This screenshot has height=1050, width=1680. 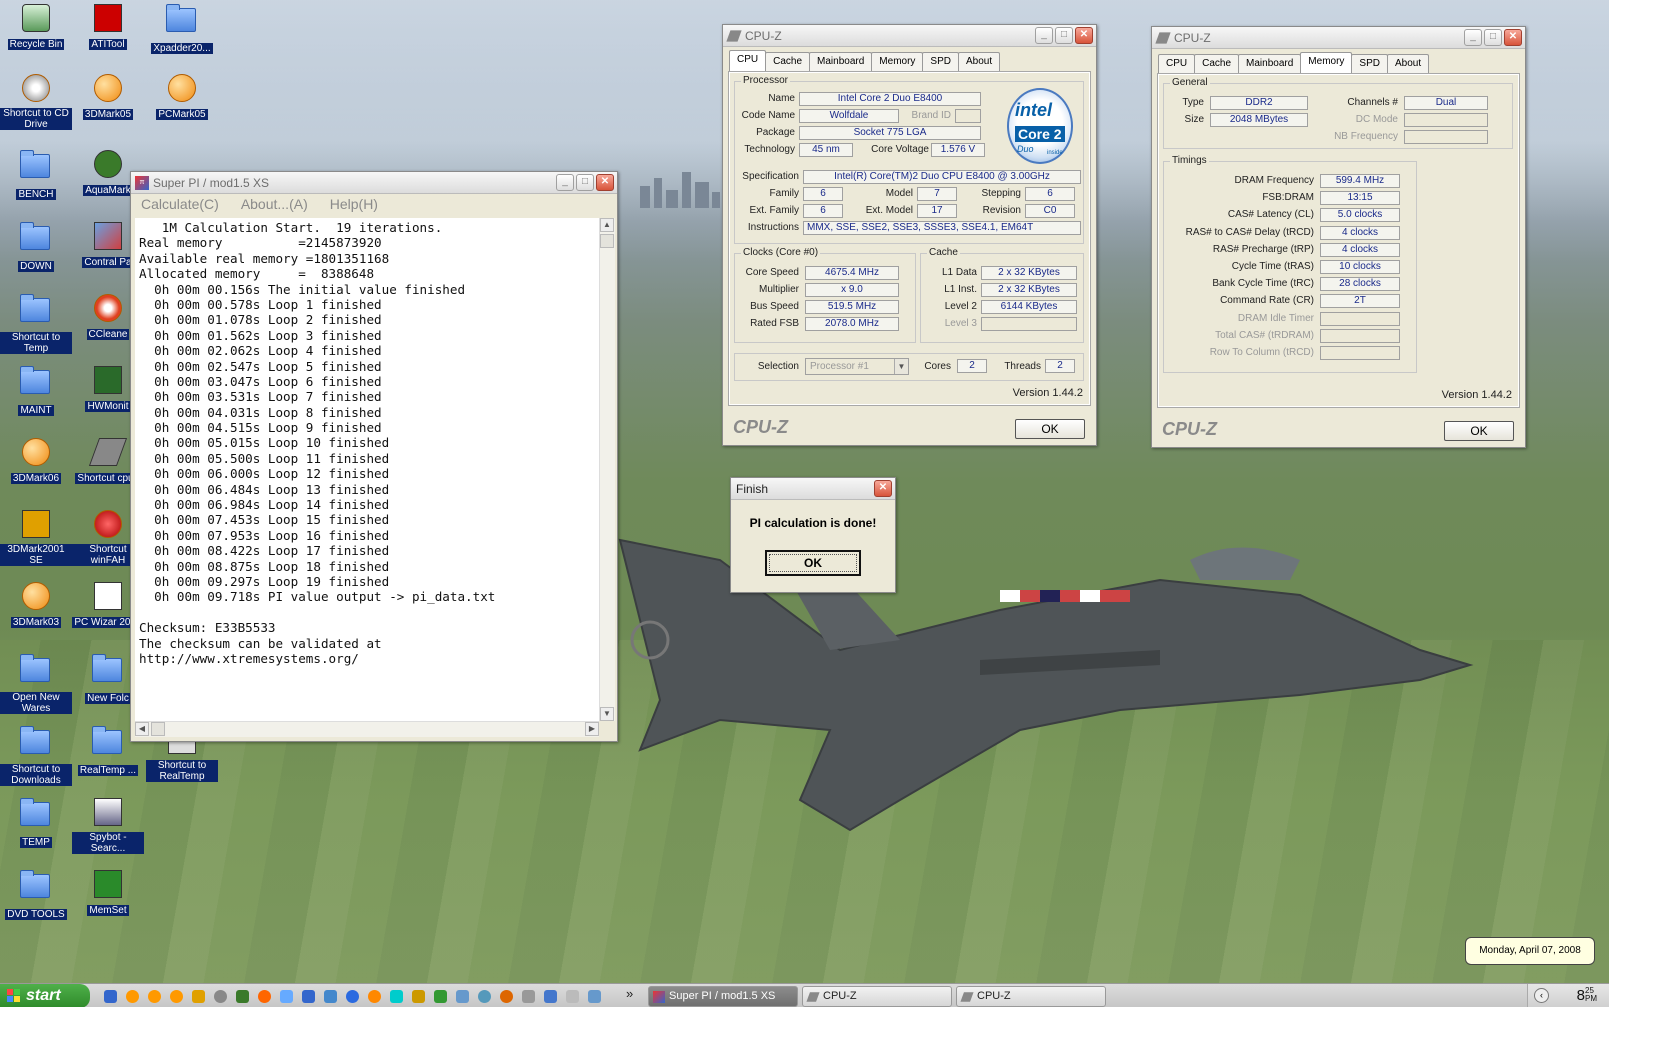 What do you see at coordinates (198, 996) in the screenshot?
I see `3dmark2001-icon` at bounding box center [198, 996].